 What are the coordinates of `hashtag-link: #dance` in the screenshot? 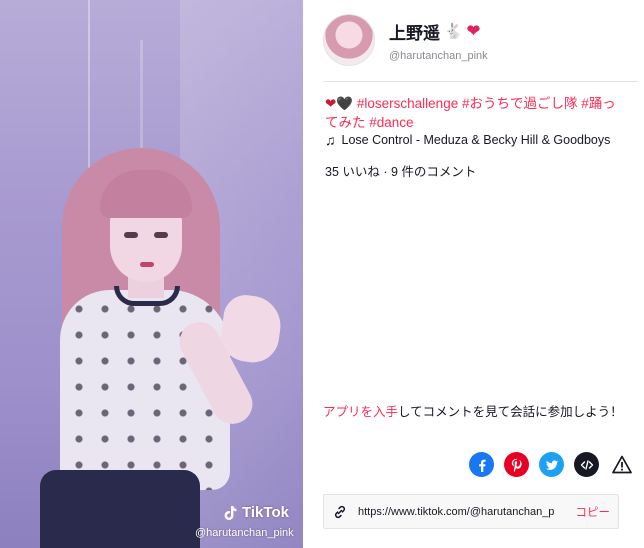 It's located at (391, 122).